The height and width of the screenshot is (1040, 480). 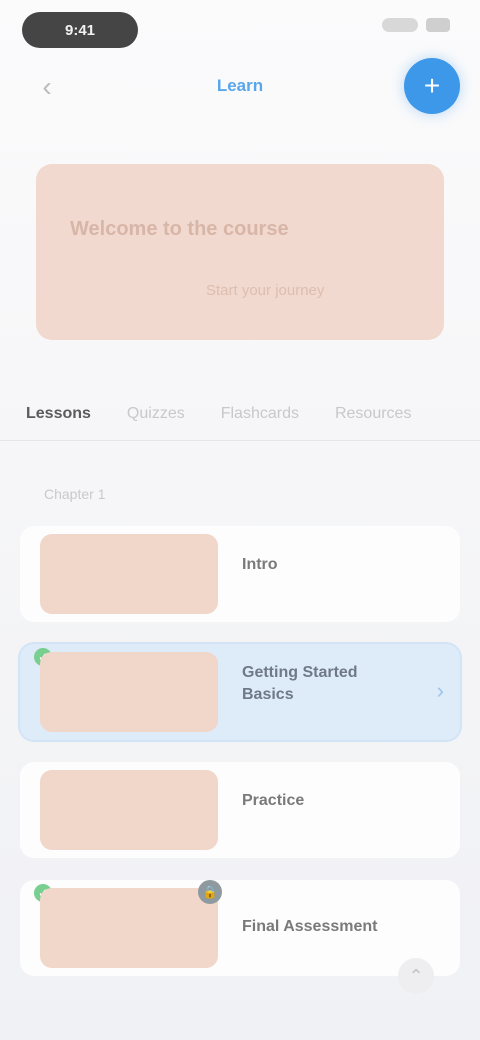 I want to click on scroll-top-button: ⌃, so click(x=416, y=976).